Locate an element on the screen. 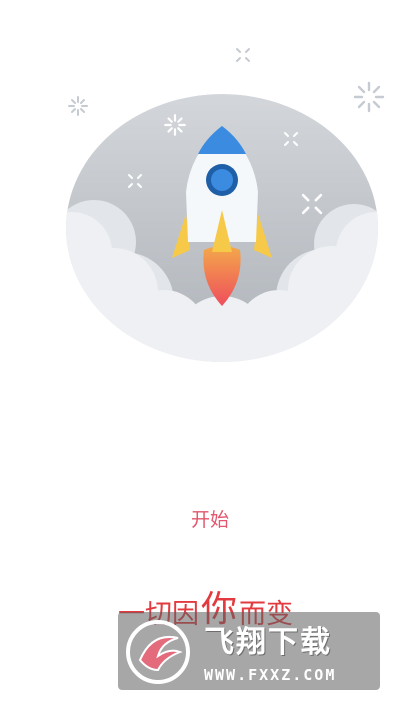 The height and width of the screenshot is (712, 400). watermark: 飞翔下载 WWW.FXXZ.COM is located at coordinates (249, 651).